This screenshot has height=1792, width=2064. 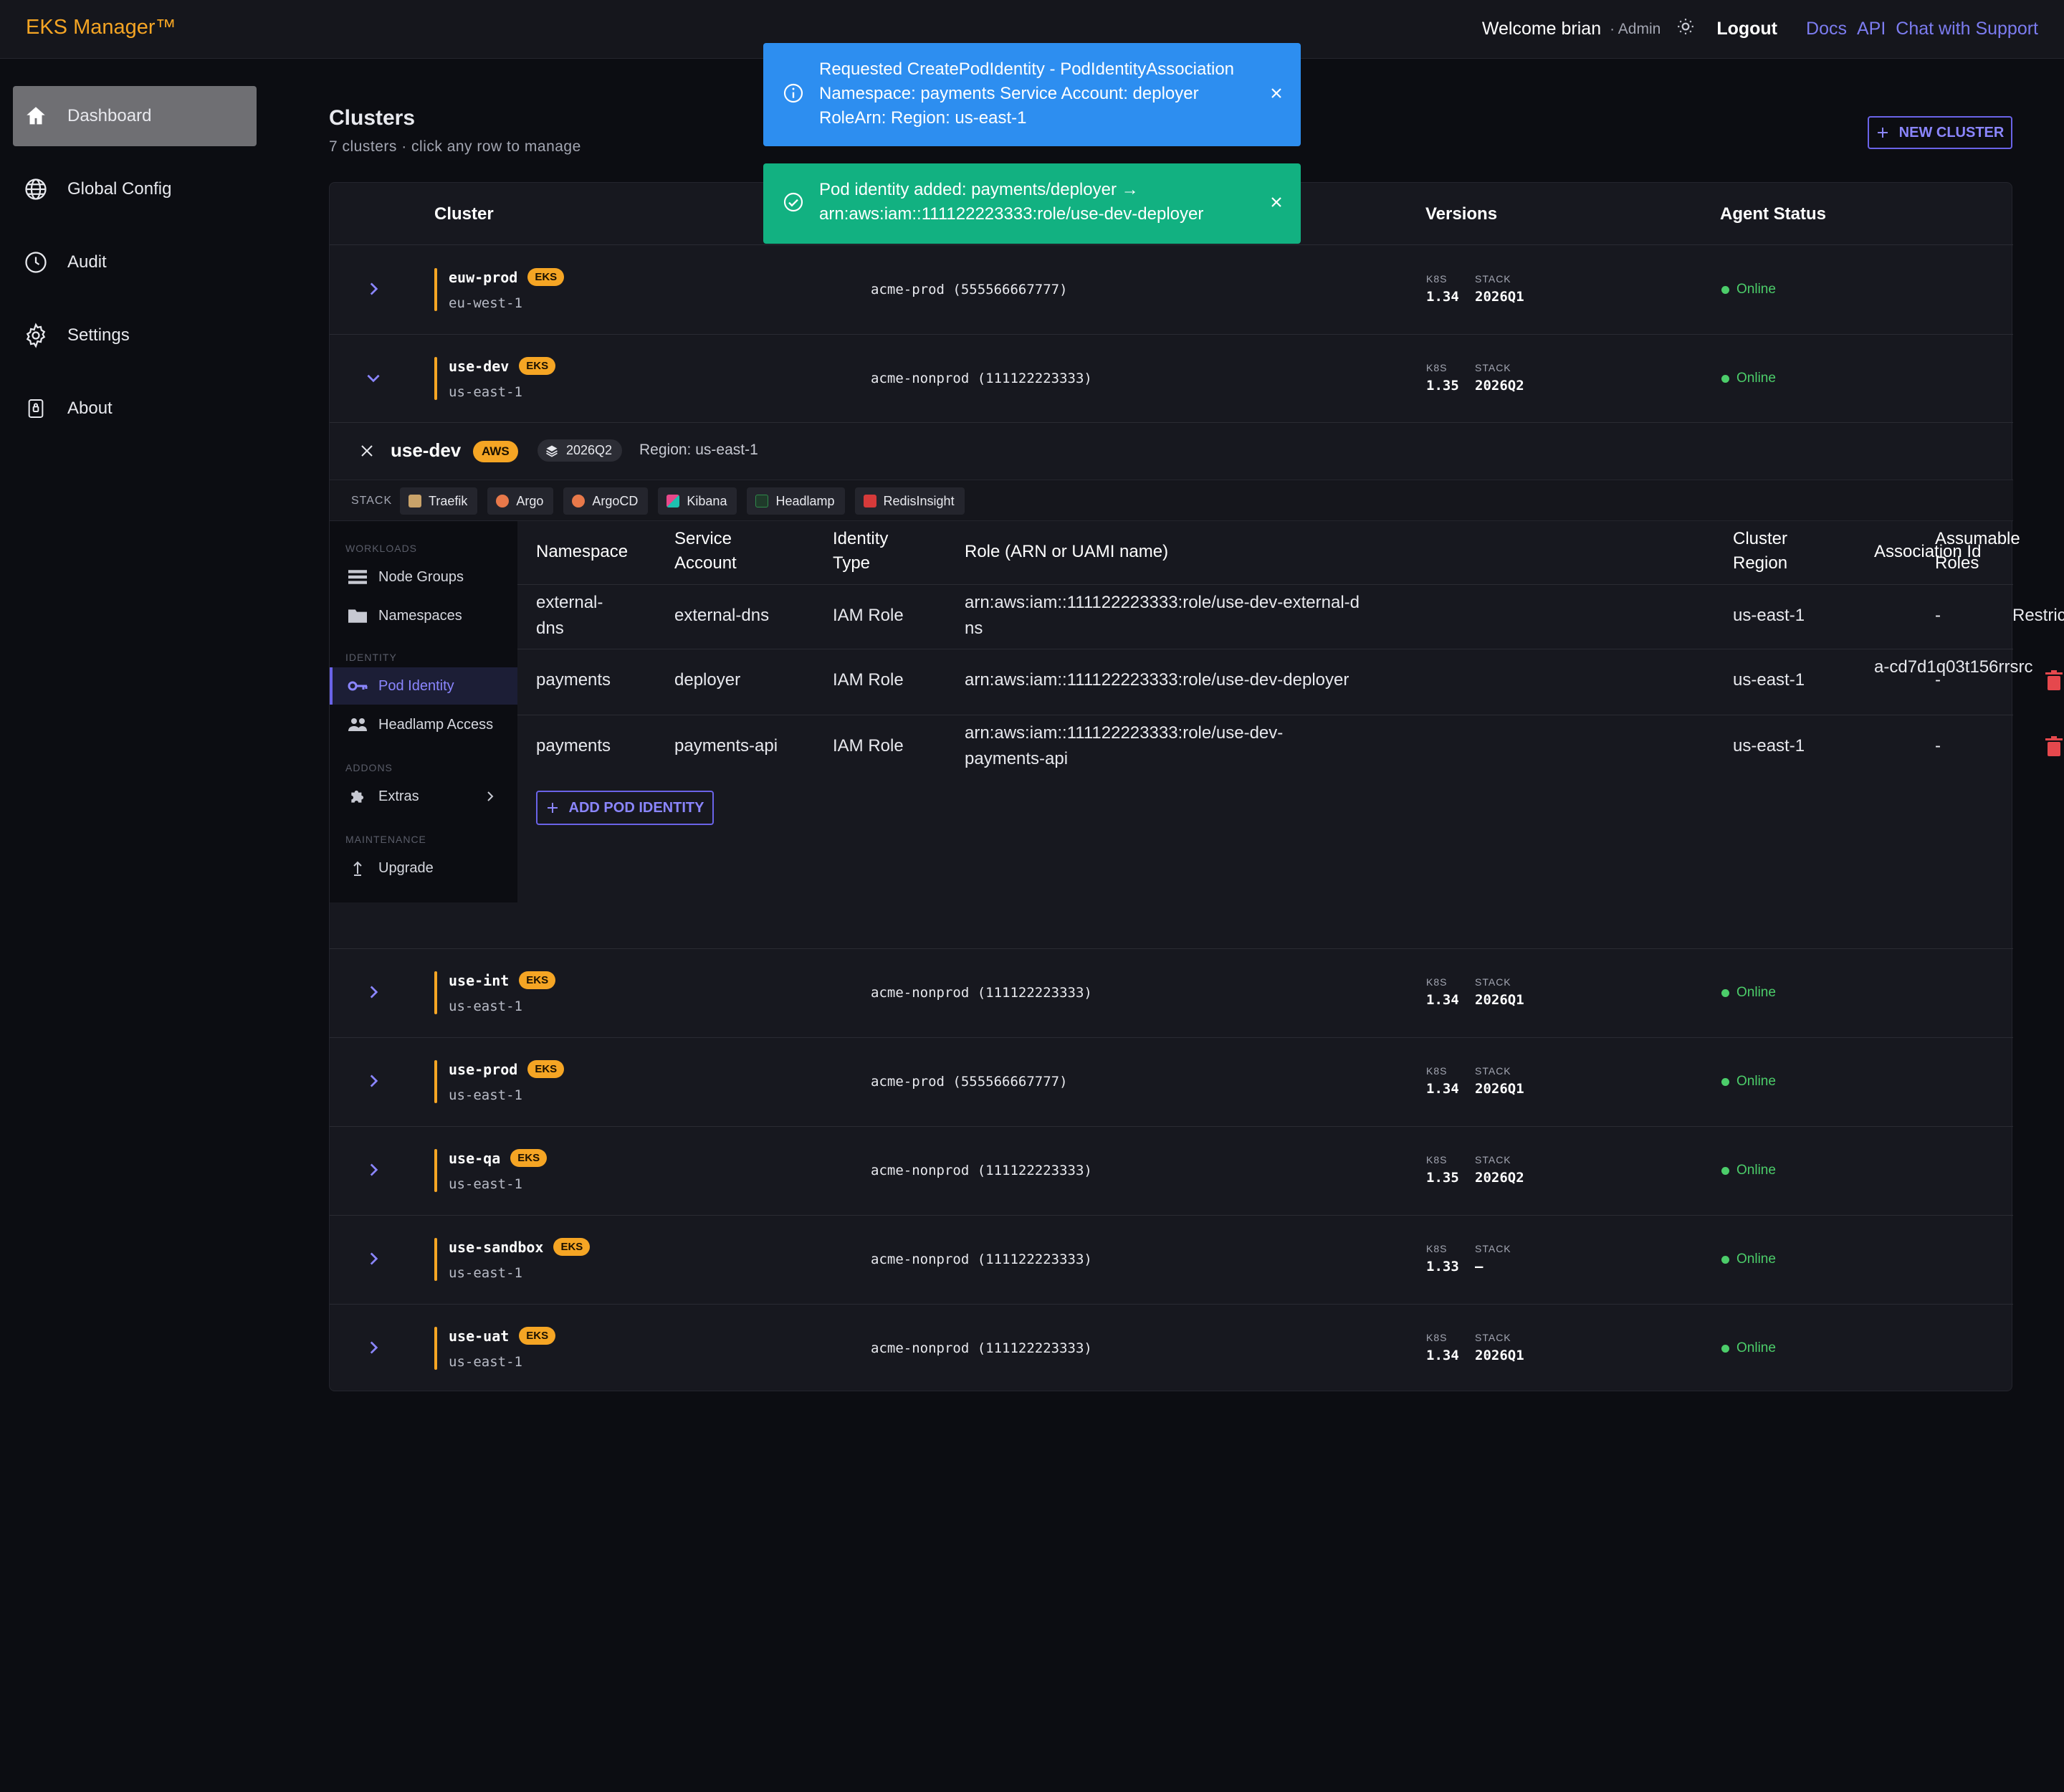 What do you see at coordinates (1872, 29) in the screenshot?
I see `api-link: API` at bounding box center [1872, 29].